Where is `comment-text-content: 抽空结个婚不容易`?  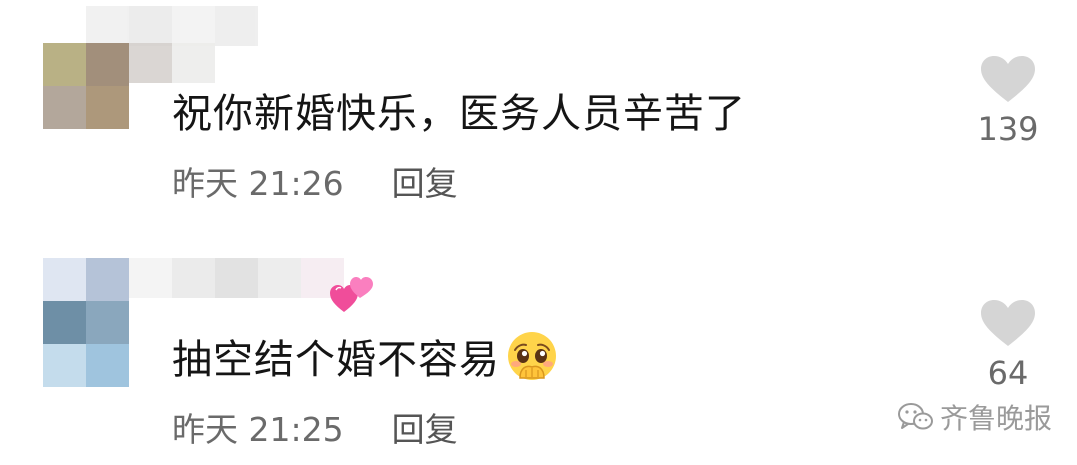
comment-text-content: 抽空结个婚不容易 is located at coordinates (336, 360).